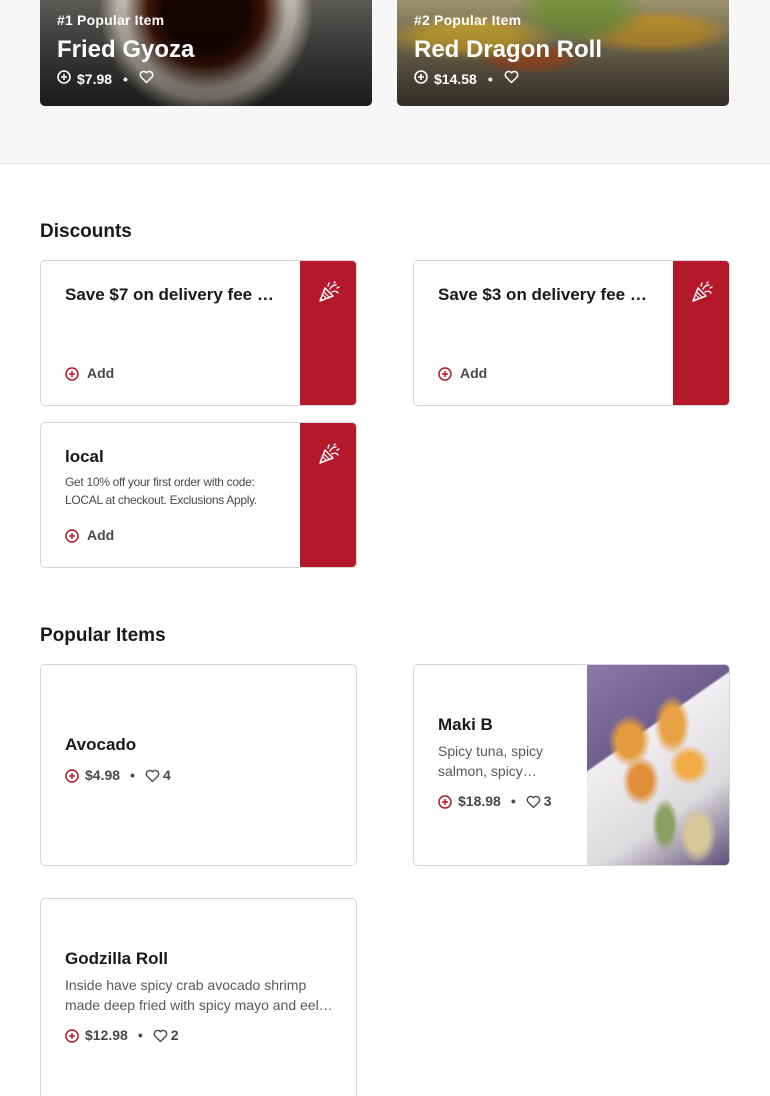  Describe the element at coordinates (479, 801) in the screenshot. I see `item-price: $18.98` at that location.